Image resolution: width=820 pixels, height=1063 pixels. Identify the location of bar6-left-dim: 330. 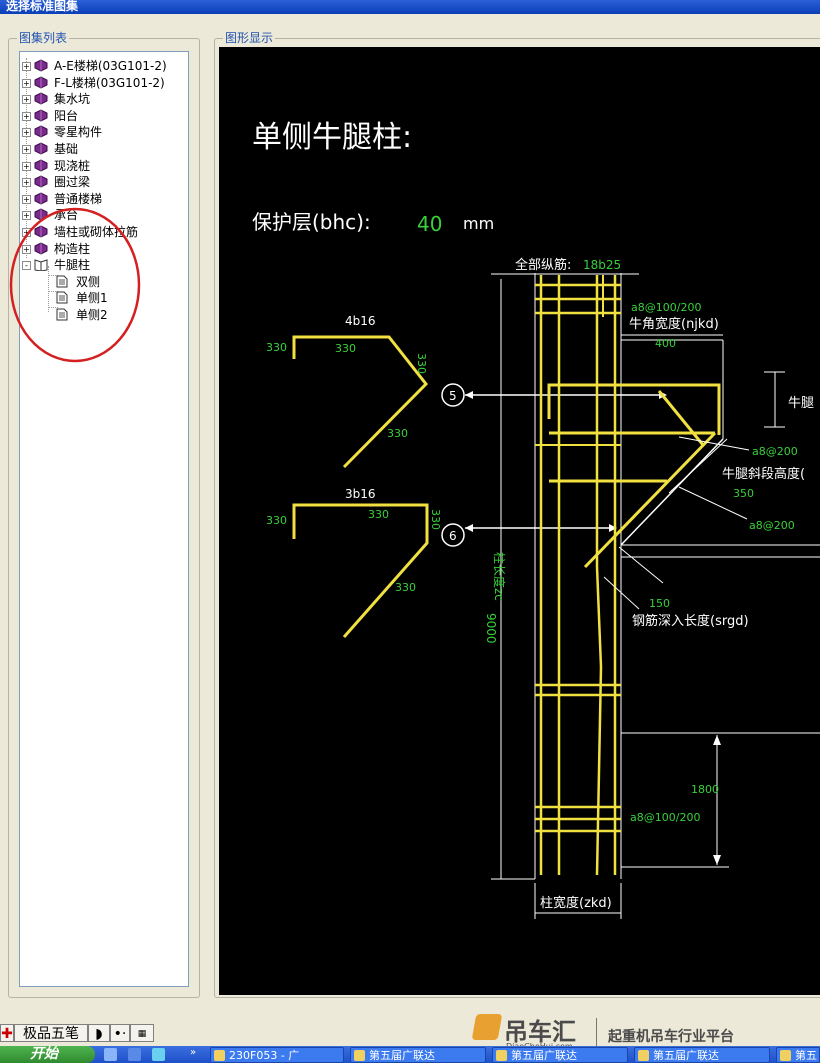
(276, 520).